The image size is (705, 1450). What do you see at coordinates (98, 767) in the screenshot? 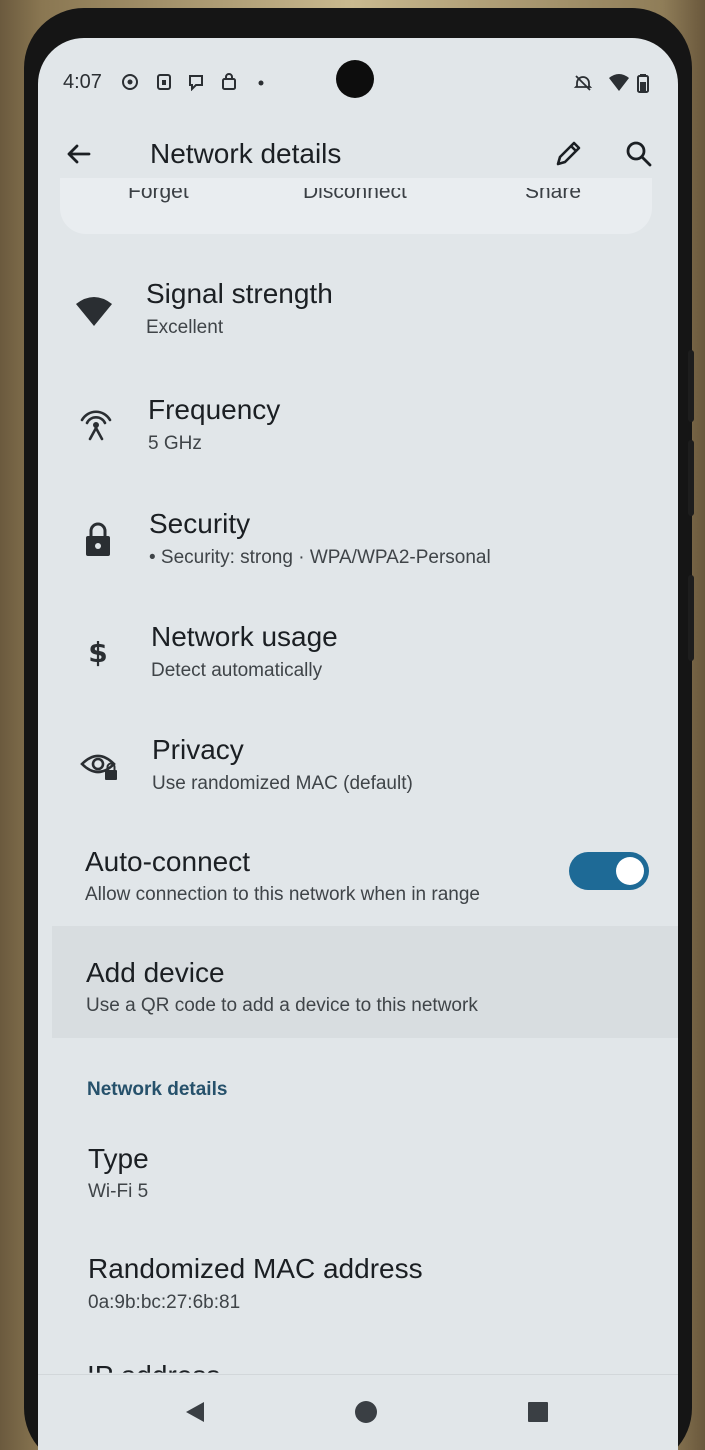
I see `privacy-eye-icon` at bounding box center [98, 767].